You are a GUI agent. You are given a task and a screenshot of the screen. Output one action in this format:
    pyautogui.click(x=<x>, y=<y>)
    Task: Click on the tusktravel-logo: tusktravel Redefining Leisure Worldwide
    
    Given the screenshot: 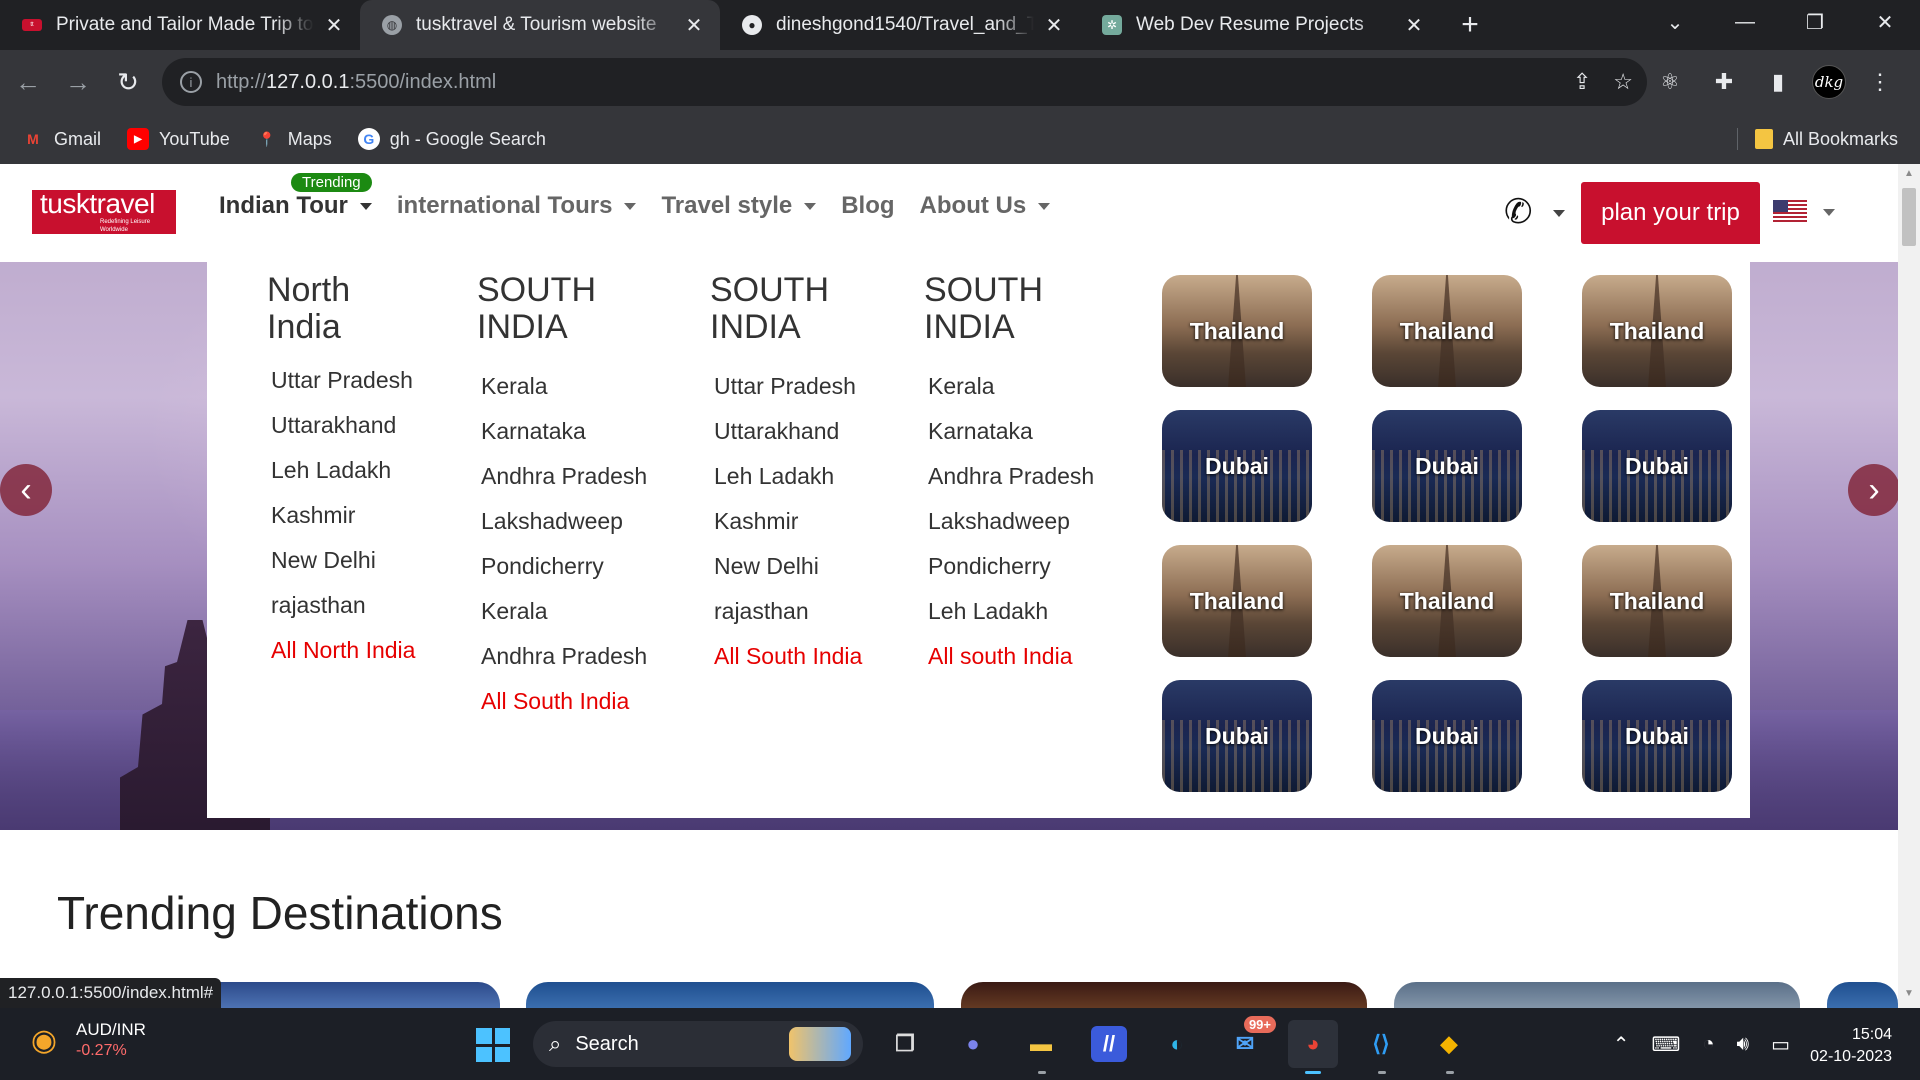 What is the action you would take?
    pyautogui.click(x=104, y=212)
    